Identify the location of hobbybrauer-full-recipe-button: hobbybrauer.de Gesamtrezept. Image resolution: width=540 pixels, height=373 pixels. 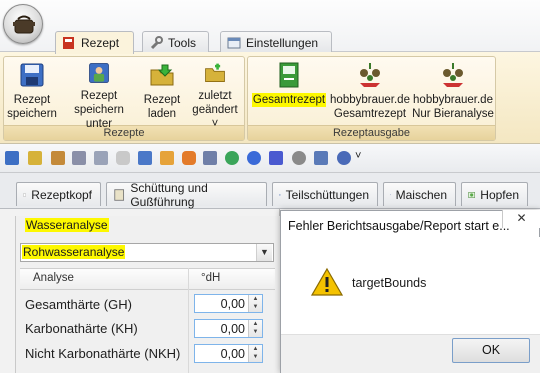
(370, 96).